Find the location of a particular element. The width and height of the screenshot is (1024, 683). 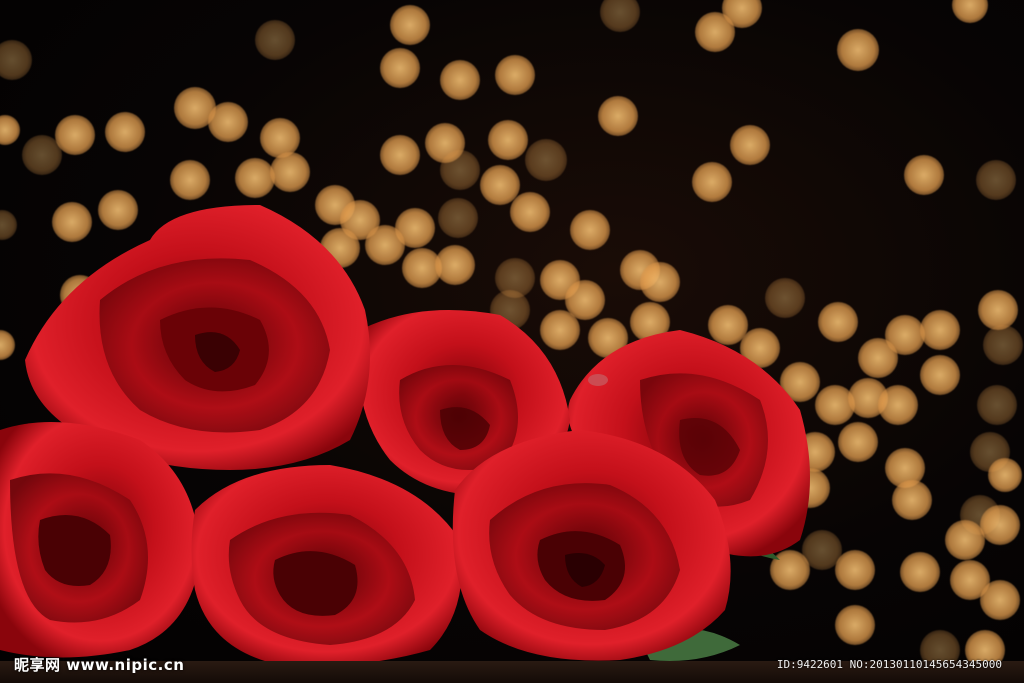

watermark-id: ID:9422601 NO:20130110145654345000 is located at coordinates (889, 664).